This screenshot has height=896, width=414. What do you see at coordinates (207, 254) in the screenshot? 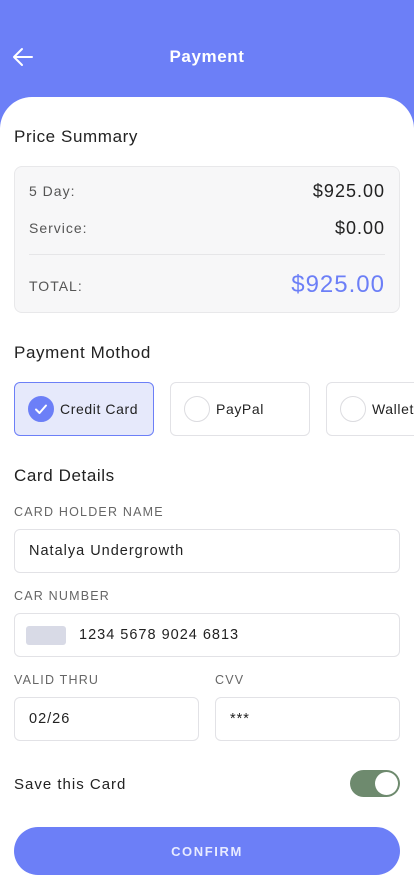
I see `summary-divider` at bounding box center [207, 254].